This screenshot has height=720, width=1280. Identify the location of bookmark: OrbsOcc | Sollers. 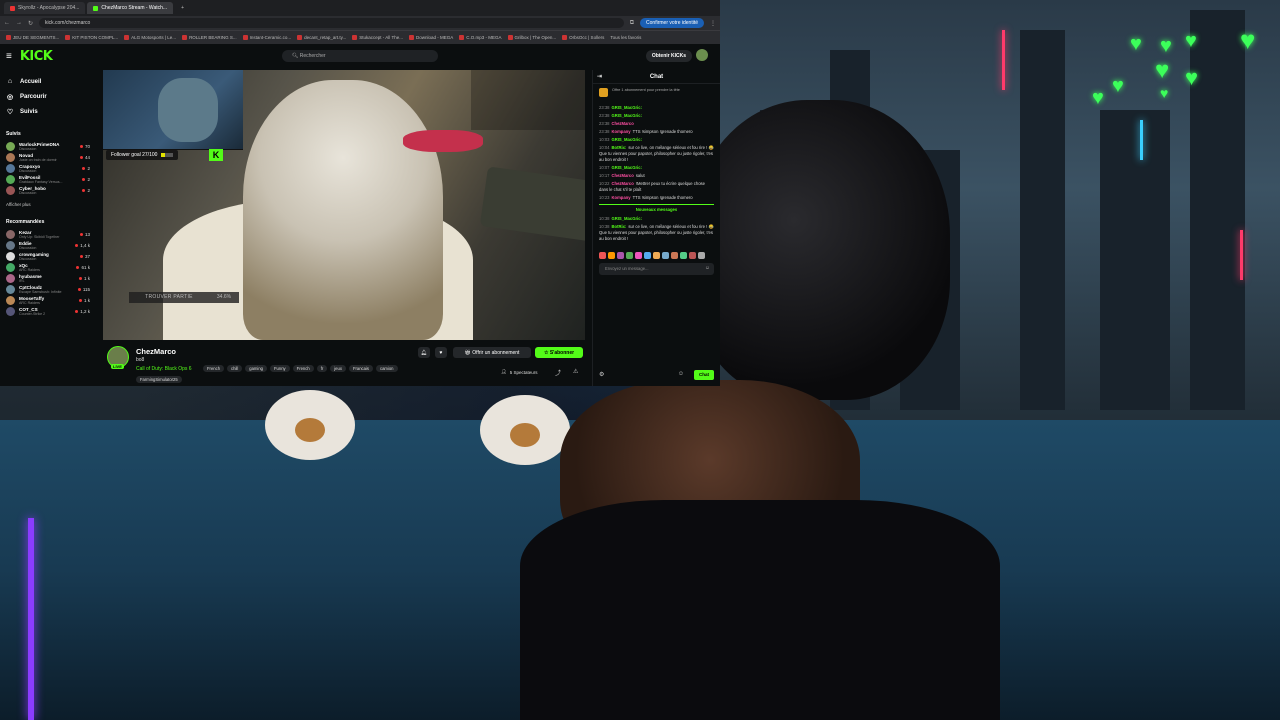
(583, 37).